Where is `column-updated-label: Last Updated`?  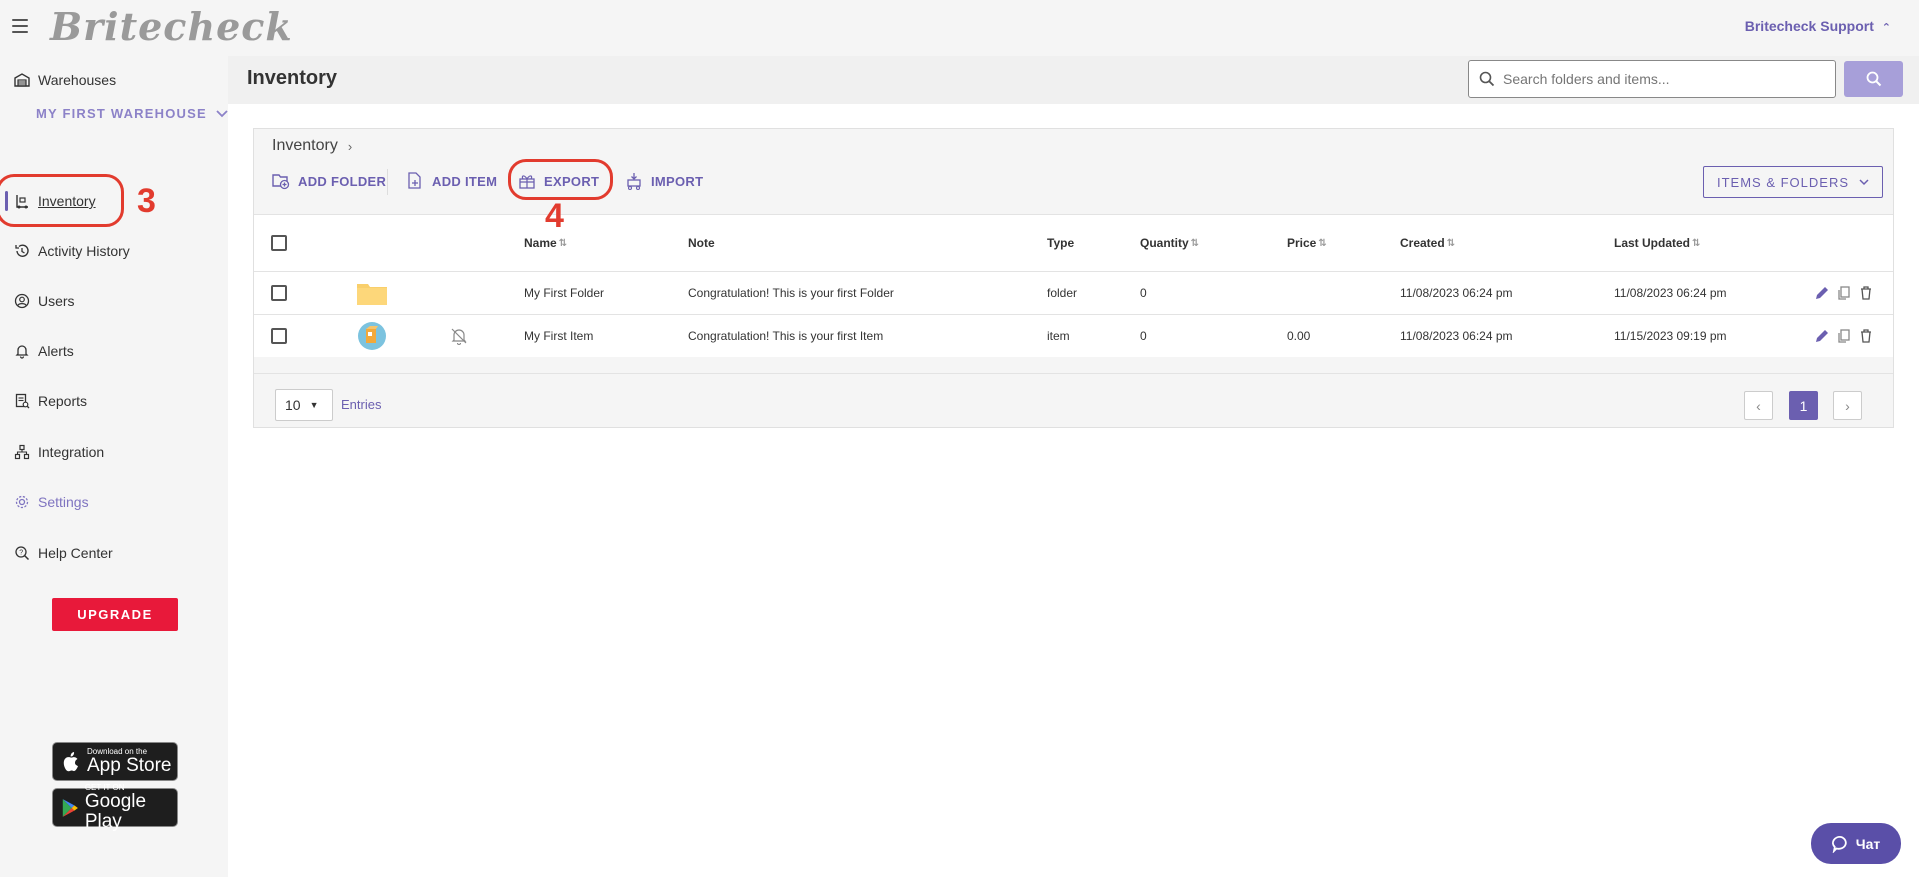
column-updated-label: Last Updated is located at coordinates (1652, 243).